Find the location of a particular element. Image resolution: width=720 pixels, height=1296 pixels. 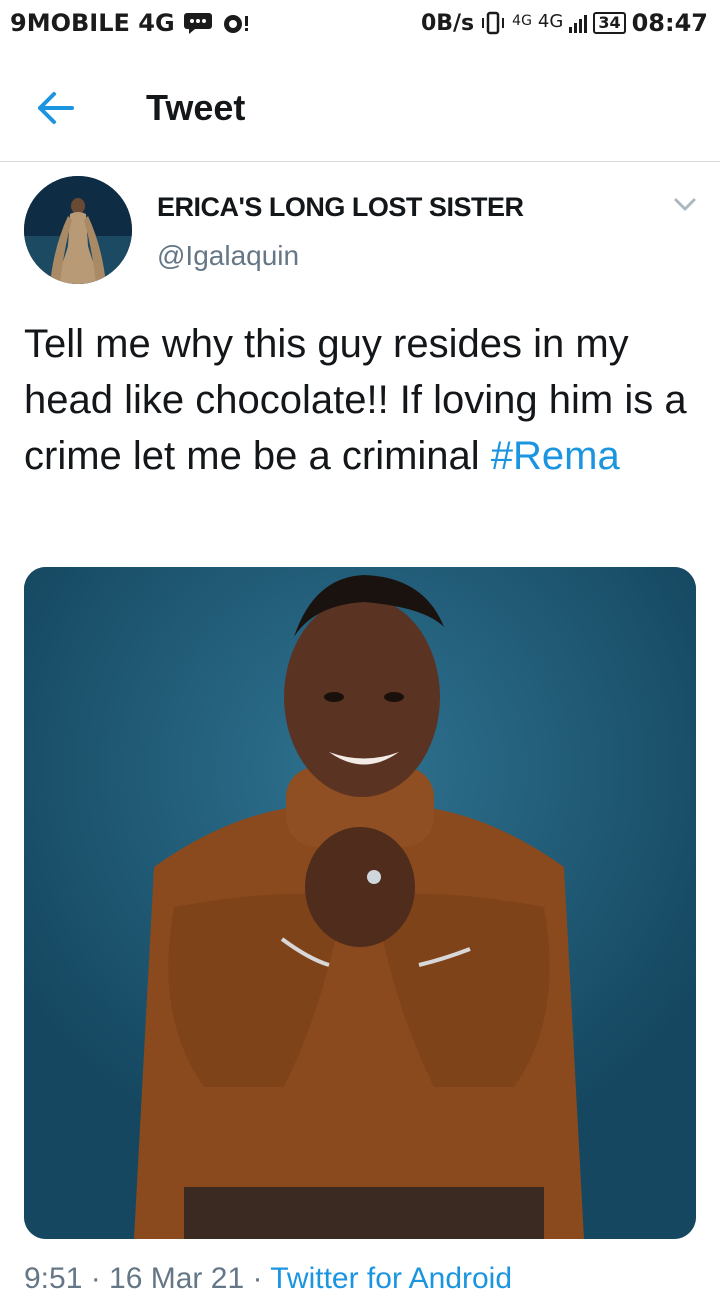

tweet-timestamp: 9:51 · 16 Mar 21 · is located at coordinates (147, 1278).